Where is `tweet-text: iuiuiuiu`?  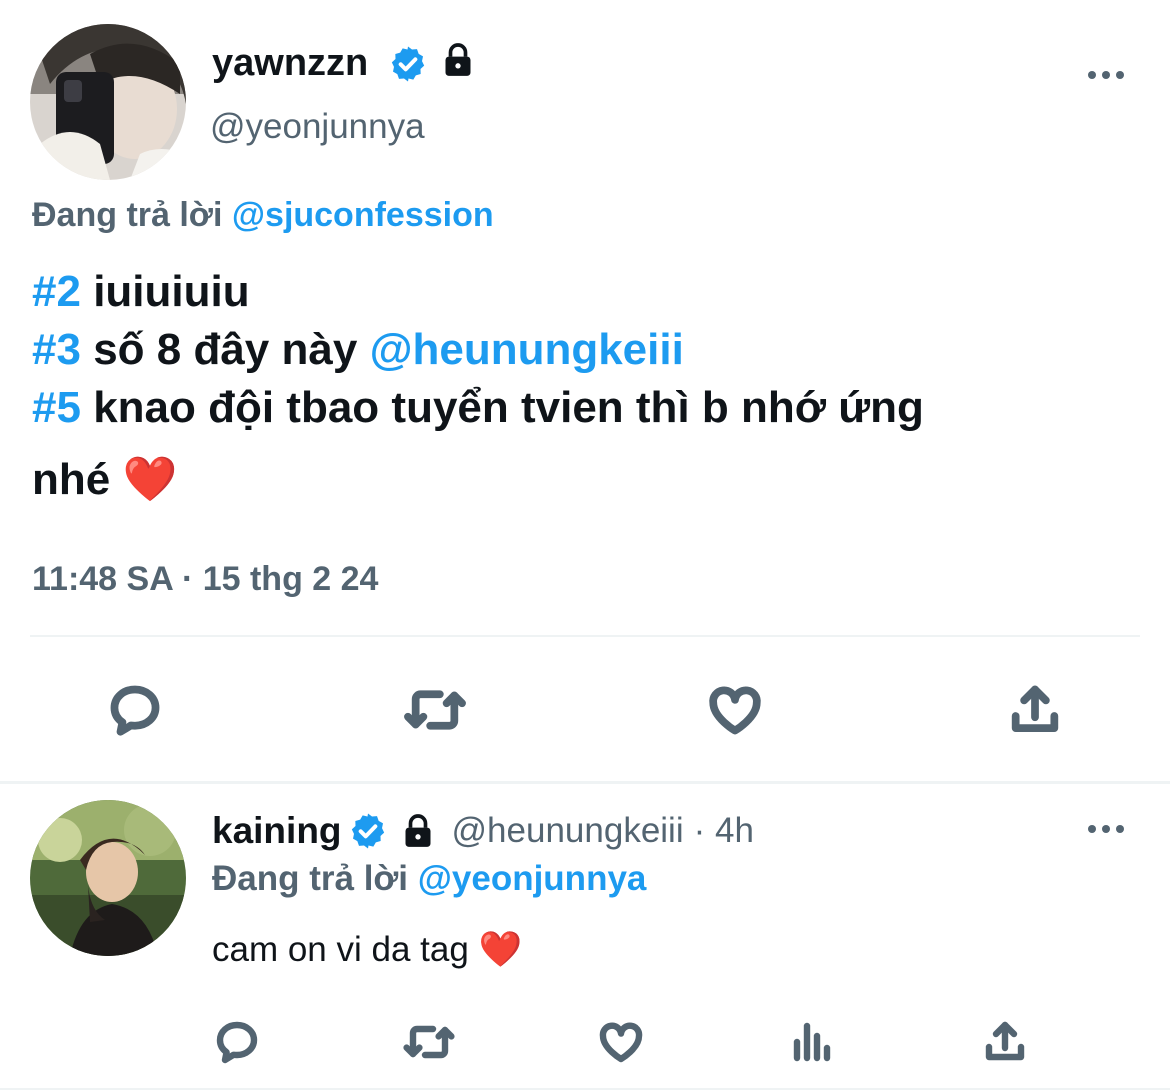 tweet-text: iuiuiuiu is located at coordinates (171, 291).